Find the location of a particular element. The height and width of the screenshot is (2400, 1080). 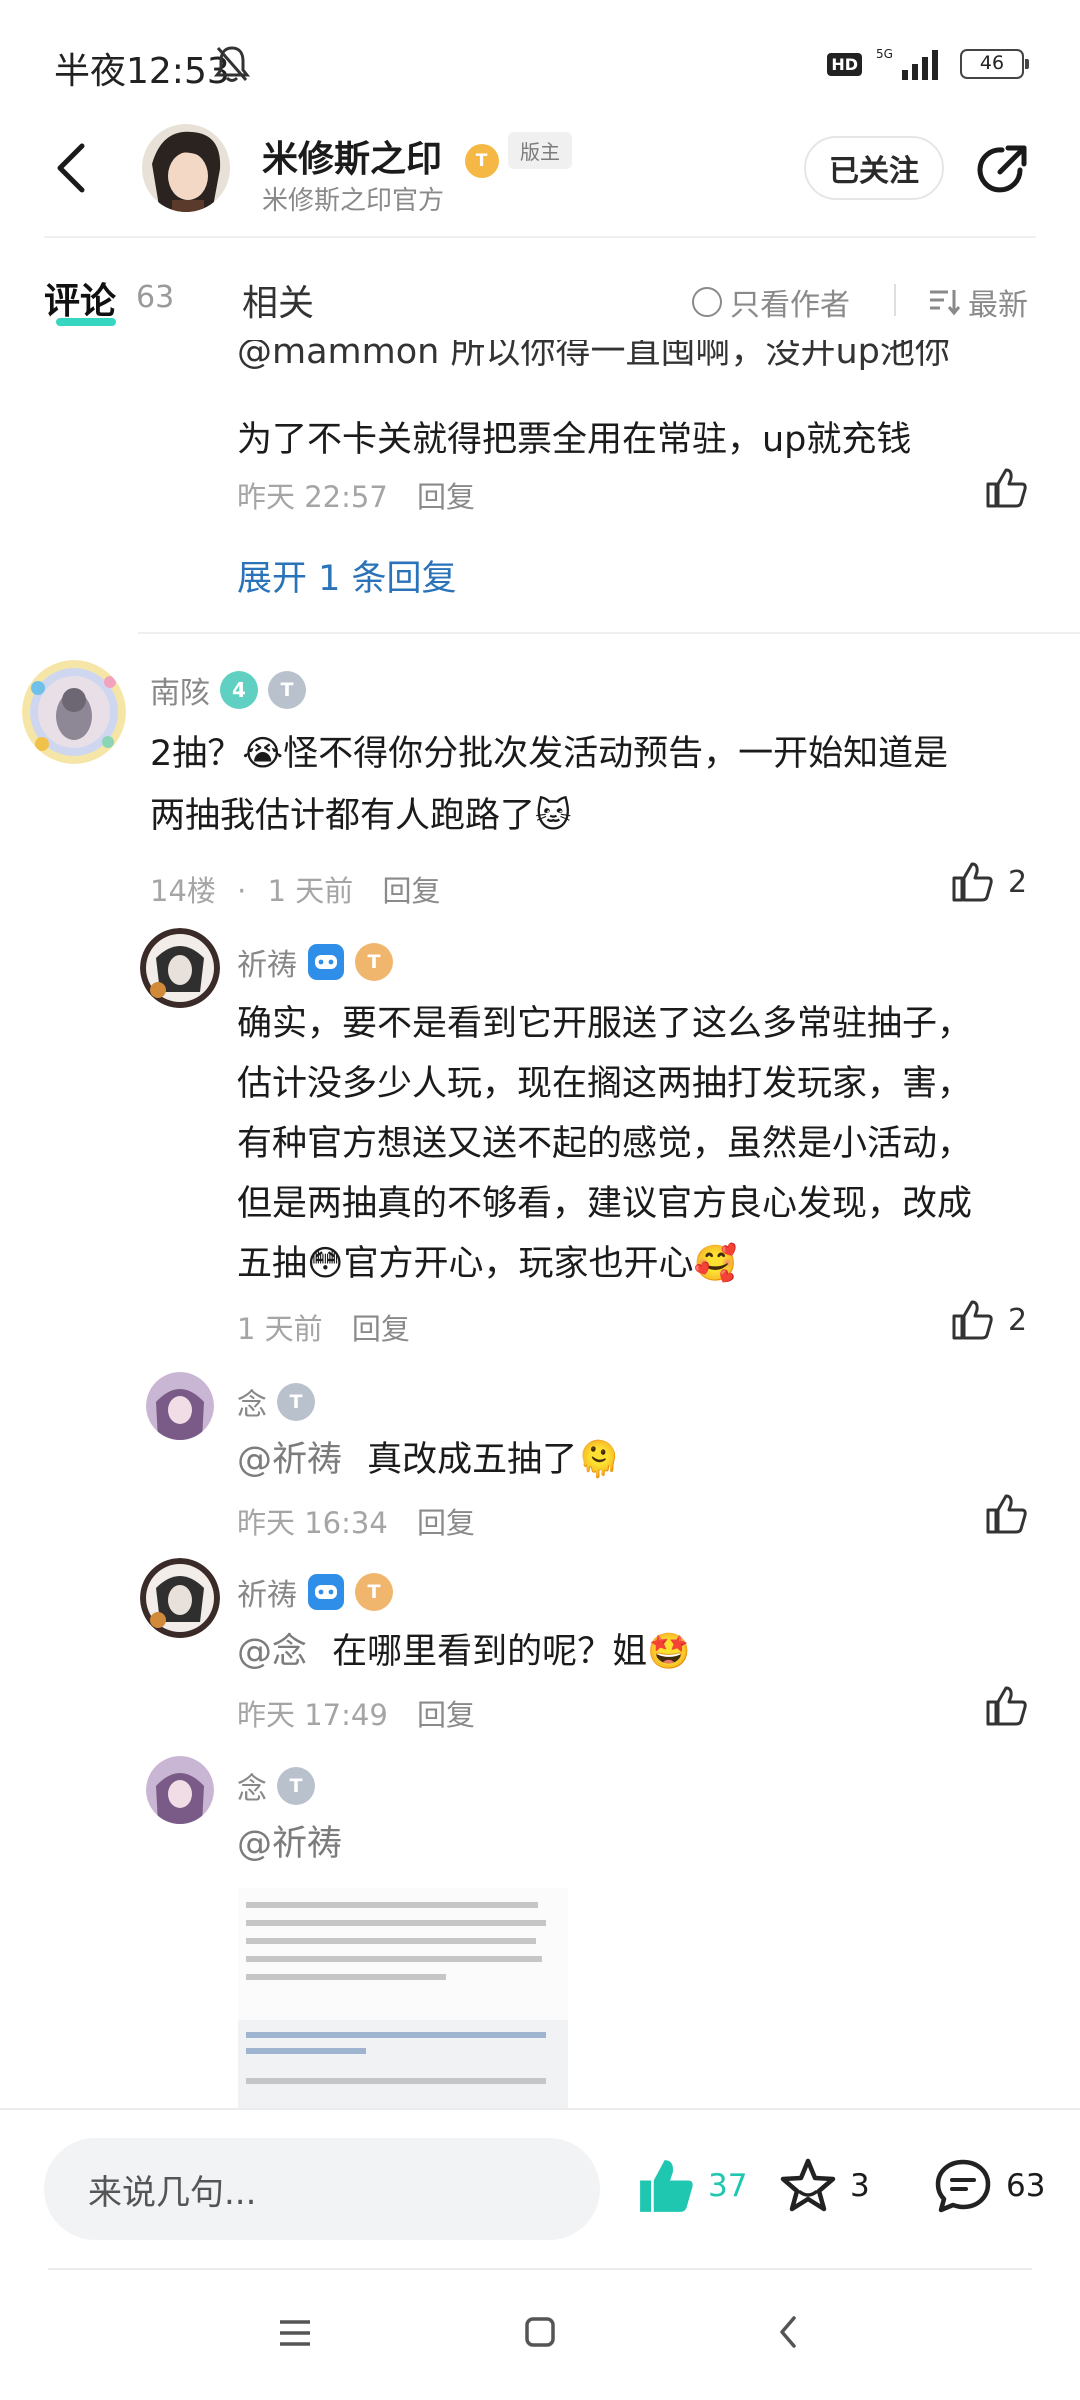

nav-divider is located at coordinates (540, 2269).